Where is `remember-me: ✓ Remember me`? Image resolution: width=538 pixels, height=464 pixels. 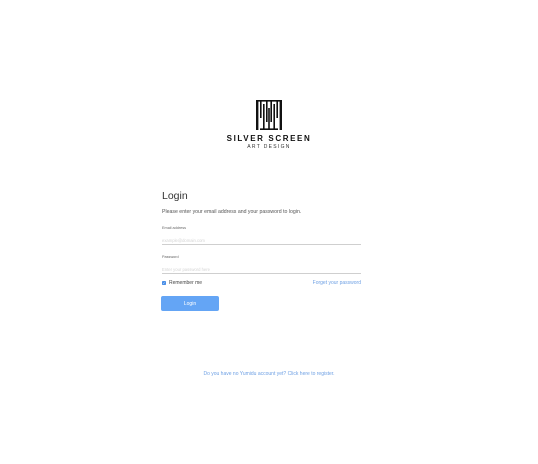 remember-me: ✓ Remember me is located at coordinates (182, 283).